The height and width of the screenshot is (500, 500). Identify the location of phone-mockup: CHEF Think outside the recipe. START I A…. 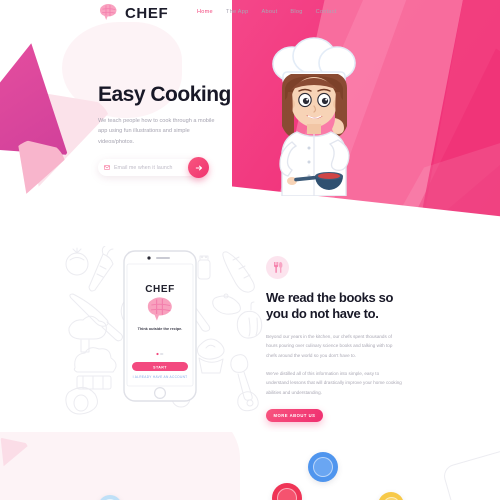
(160, 326).